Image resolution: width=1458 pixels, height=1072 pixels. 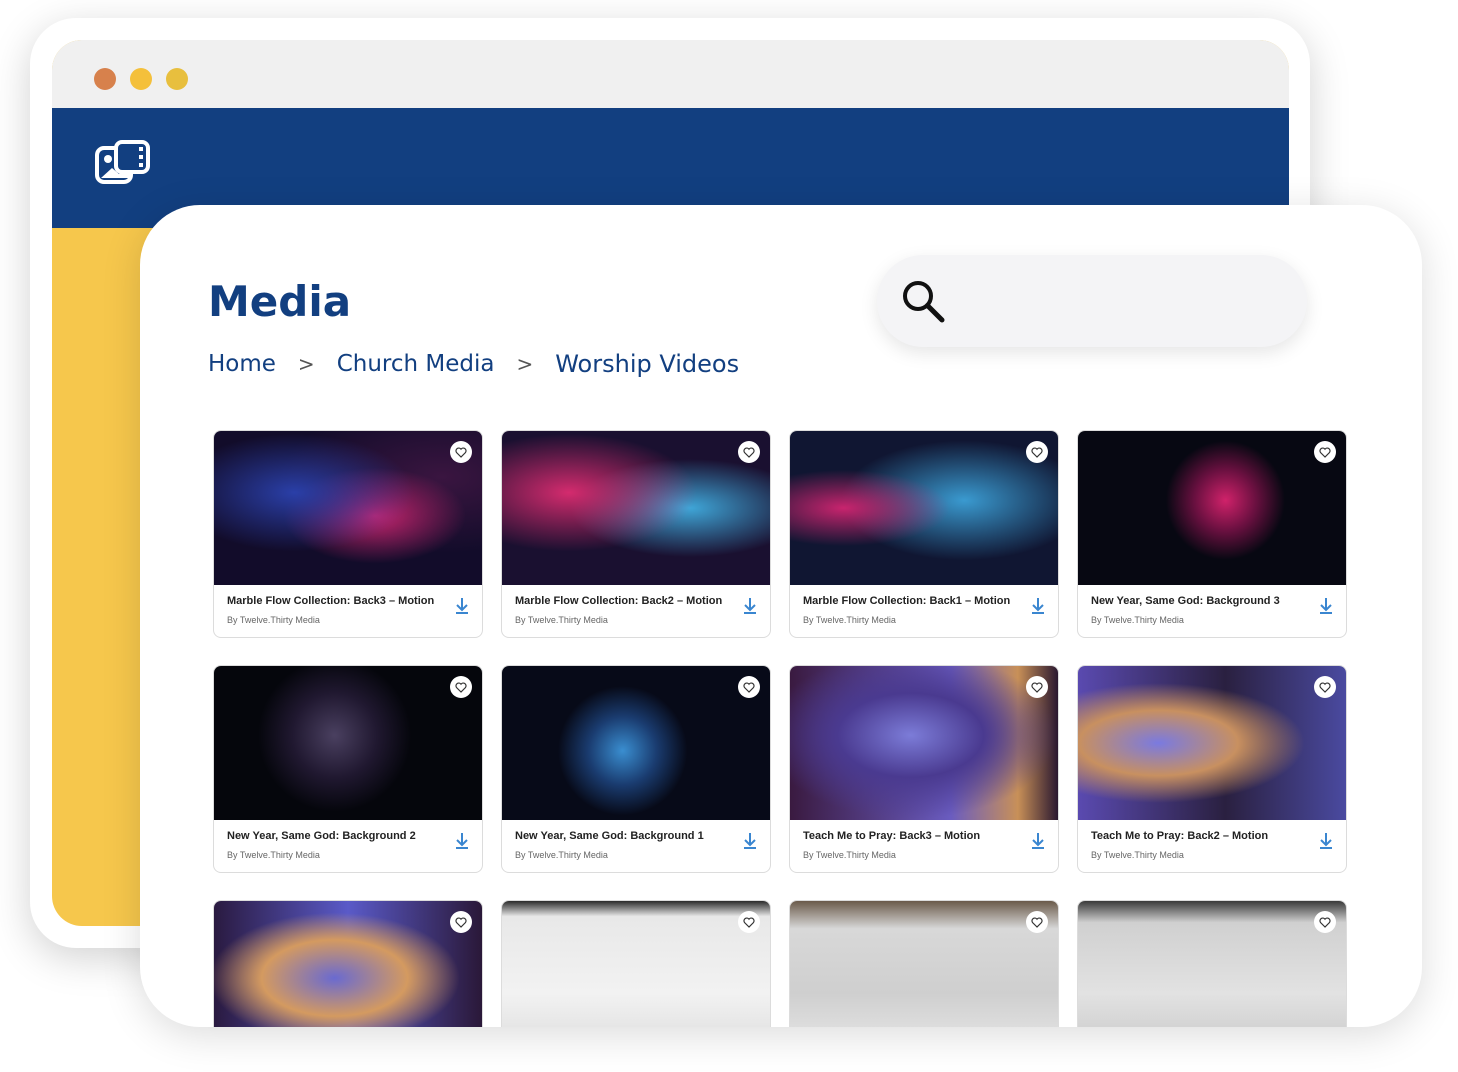 What do you see at coordinates (141, 79) in the screenshot?
I see `window-minimize-button` at bounding box center [141, 79].